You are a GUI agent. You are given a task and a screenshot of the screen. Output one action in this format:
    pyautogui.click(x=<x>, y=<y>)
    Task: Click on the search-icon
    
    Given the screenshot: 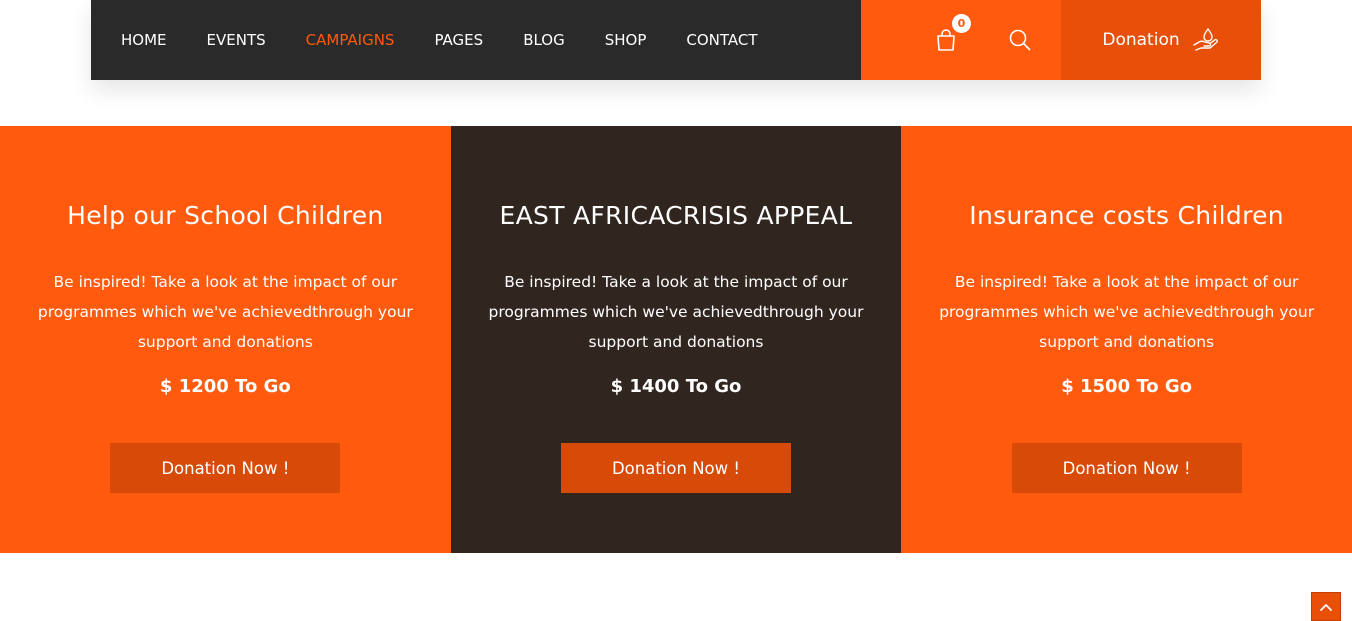 What is the action you would take?
    pyautogui.click(x=1020, y=40)
    